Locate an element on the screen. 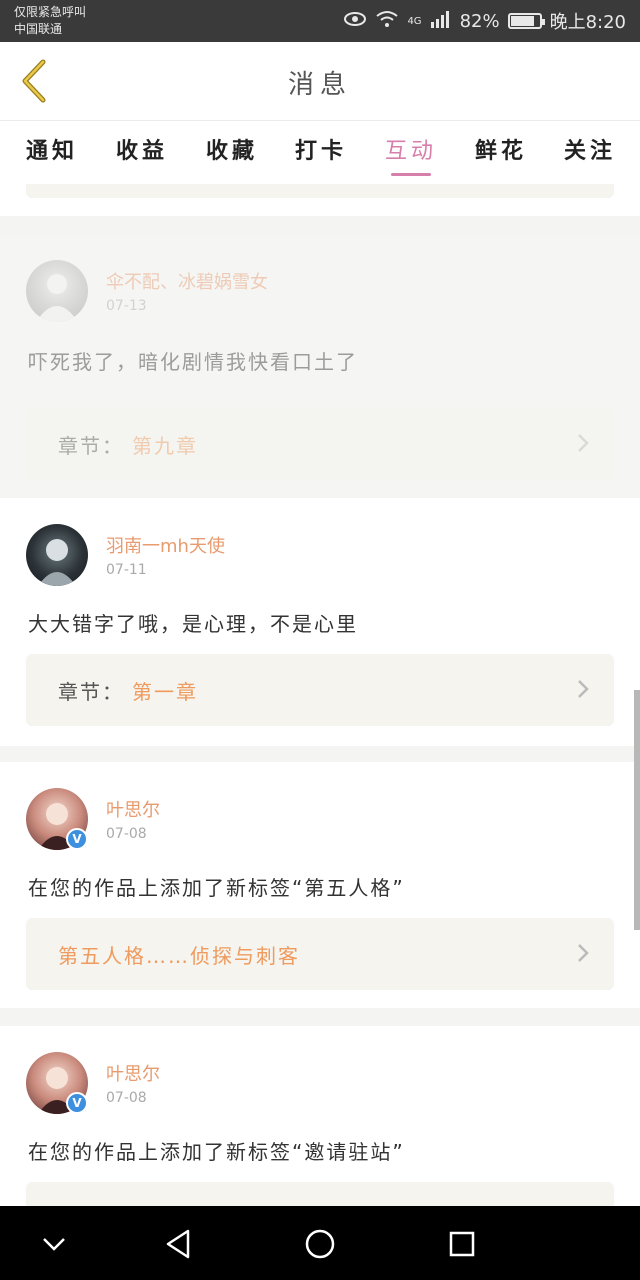 The width and height of the screenshot is (640, 1280). chevron-down-icon is located at coordinates (54, 1244).